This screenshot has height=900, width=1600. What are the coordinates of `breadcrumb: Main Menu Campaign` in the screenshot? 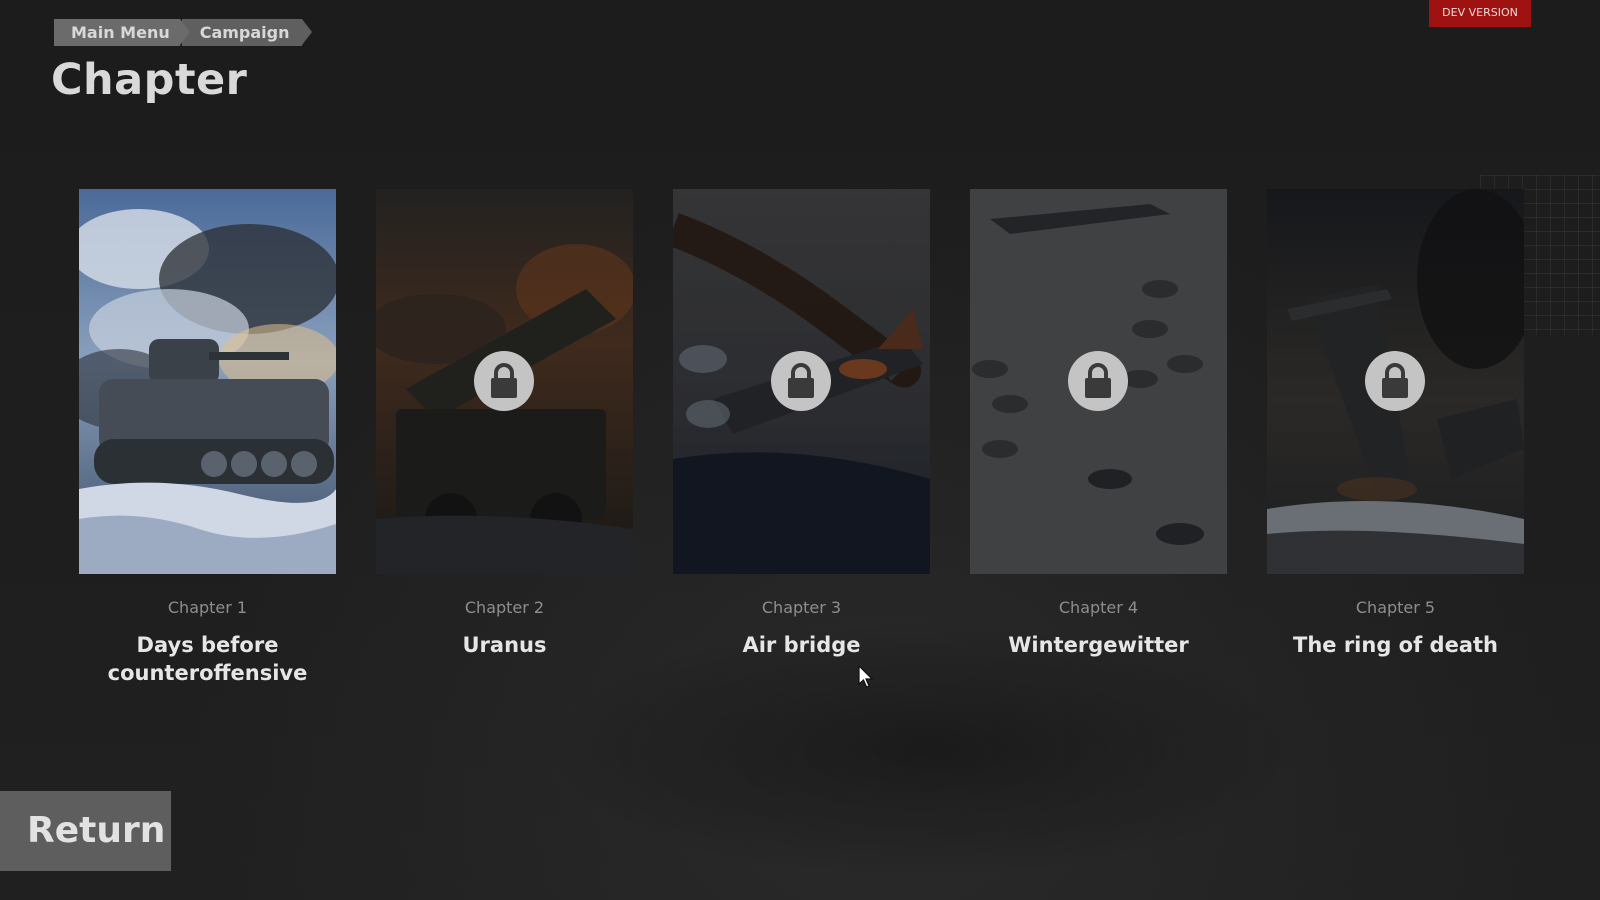 It's located at (183, 32).